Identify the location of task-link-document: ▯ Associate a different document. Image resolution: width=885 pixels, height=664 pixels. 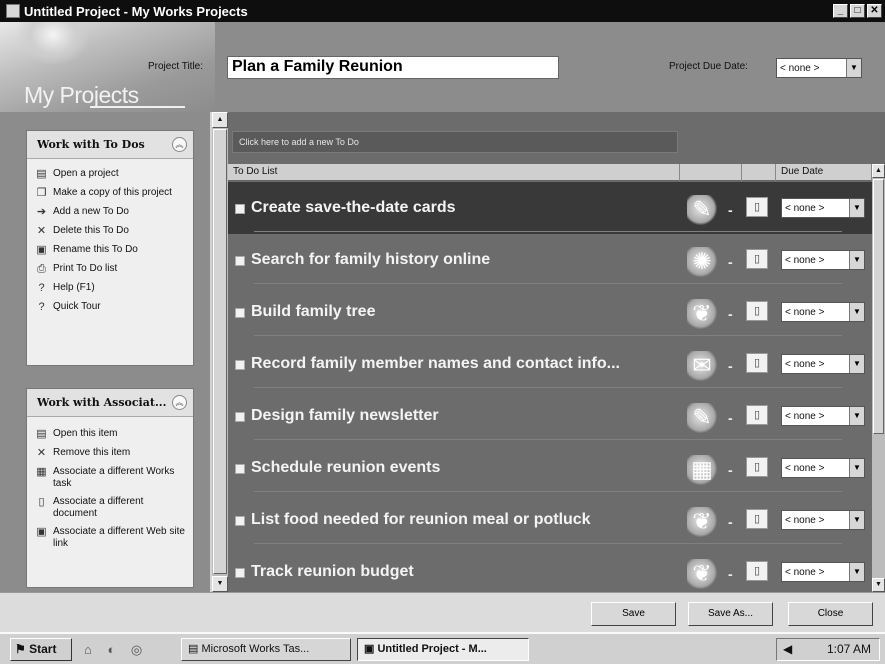
(110, 508).